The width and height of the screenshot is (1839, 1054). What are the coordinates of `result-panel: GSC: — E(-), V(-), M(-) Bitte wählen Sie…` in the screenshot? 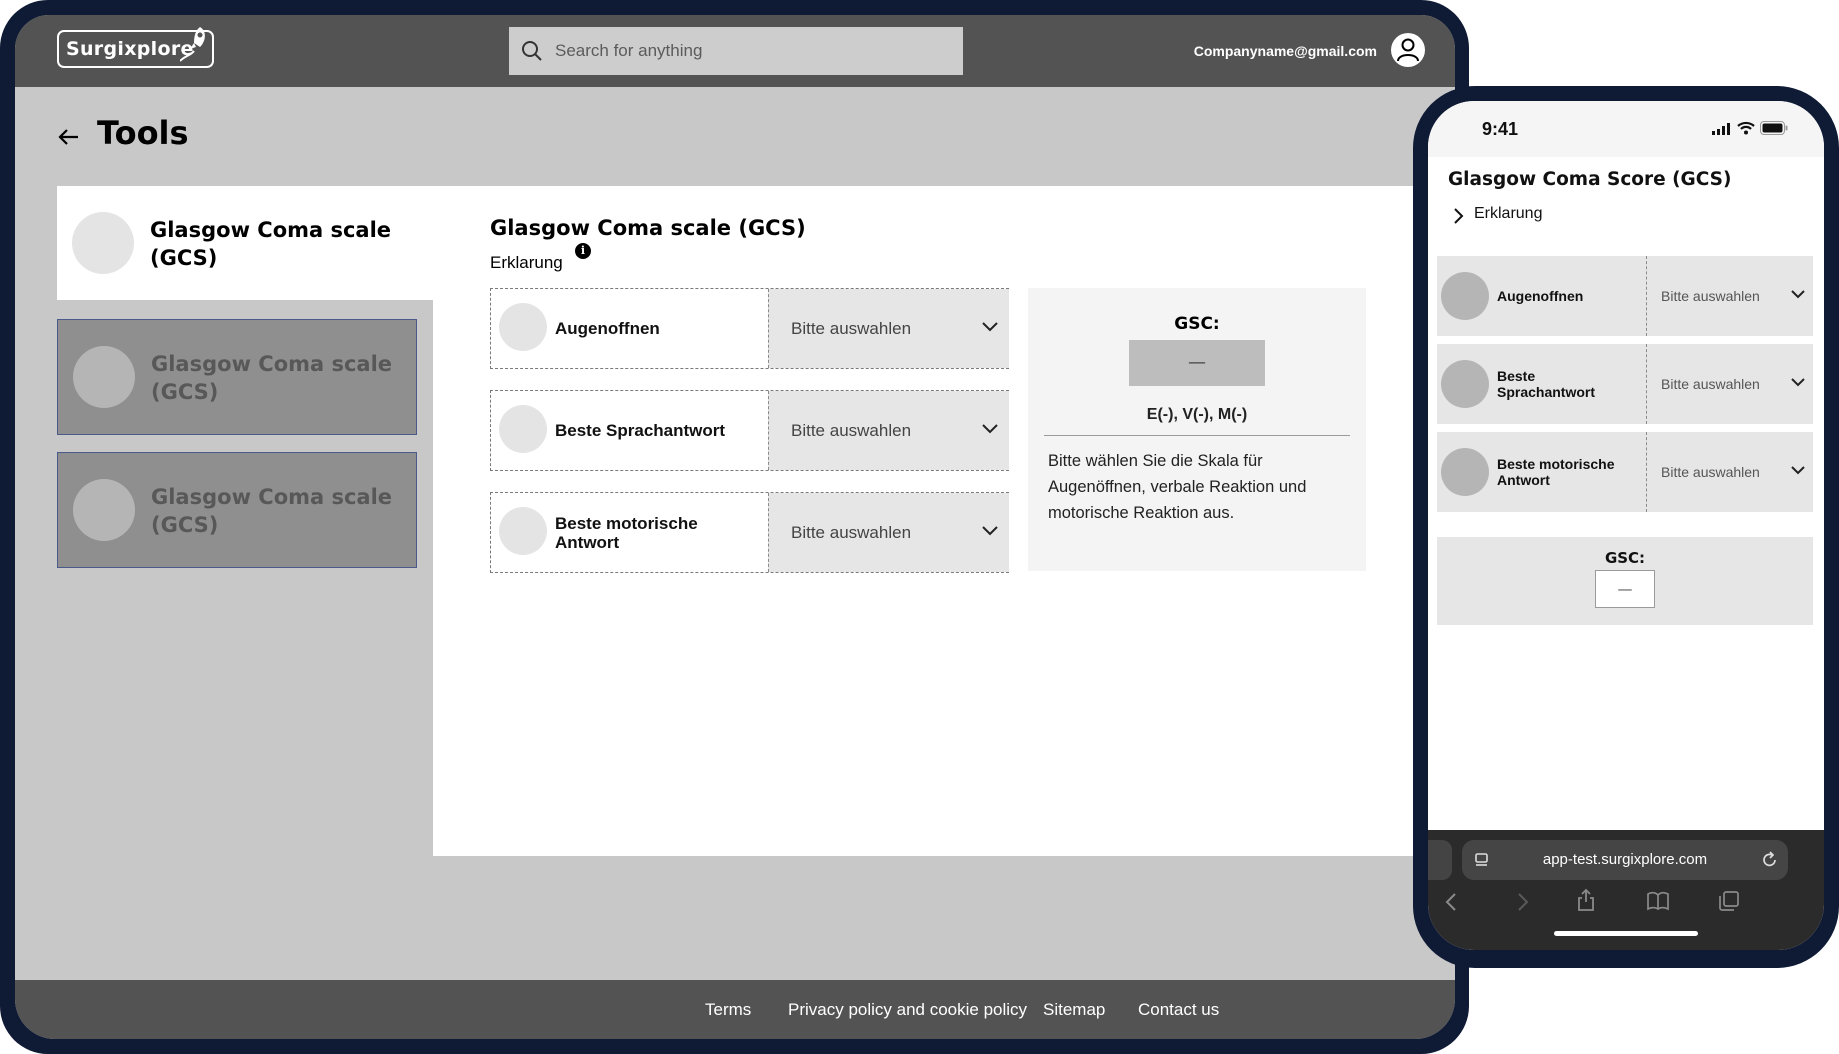 It's located at (1197, 429).